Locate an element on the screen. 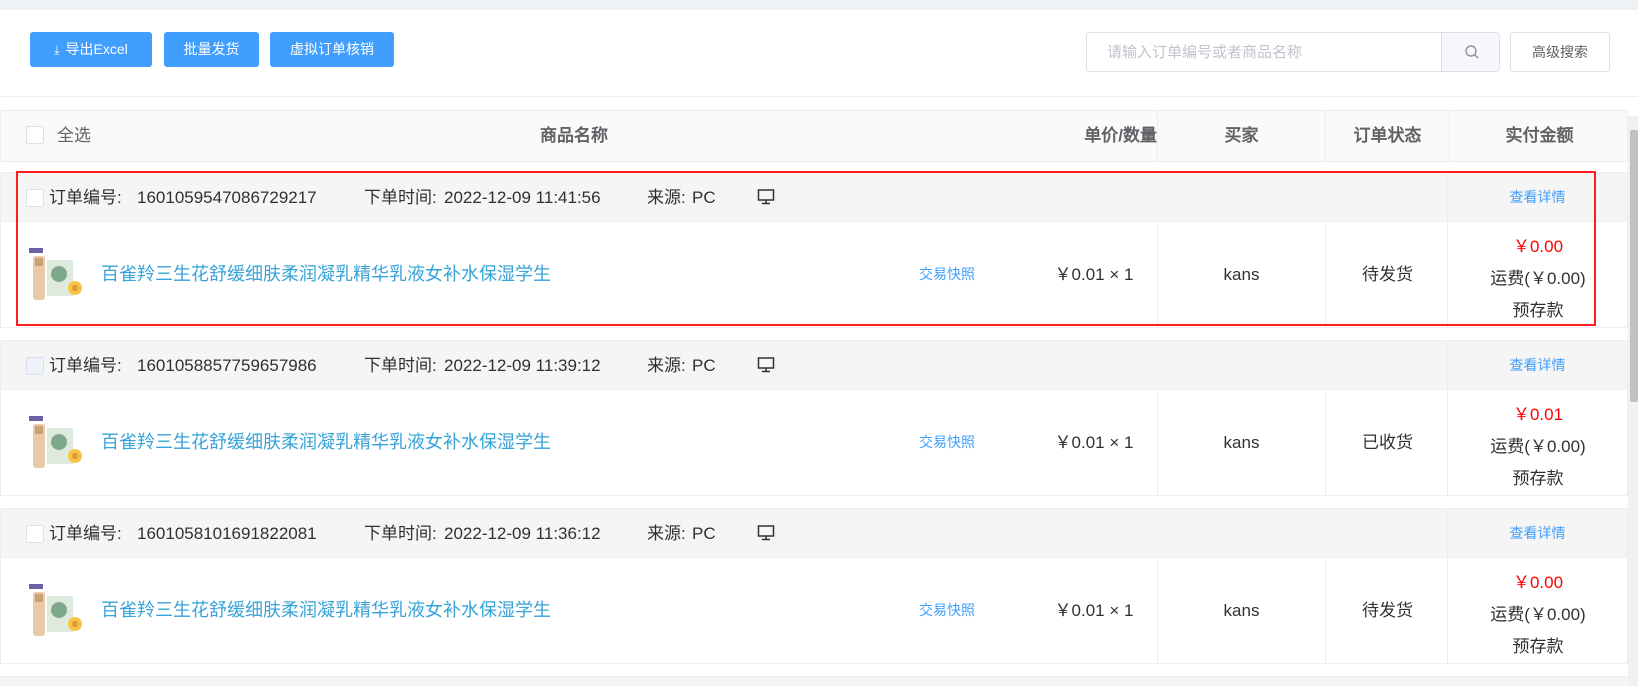  order-time: 2022-12-09 11:39:12 is located at coordinates (522, 365).